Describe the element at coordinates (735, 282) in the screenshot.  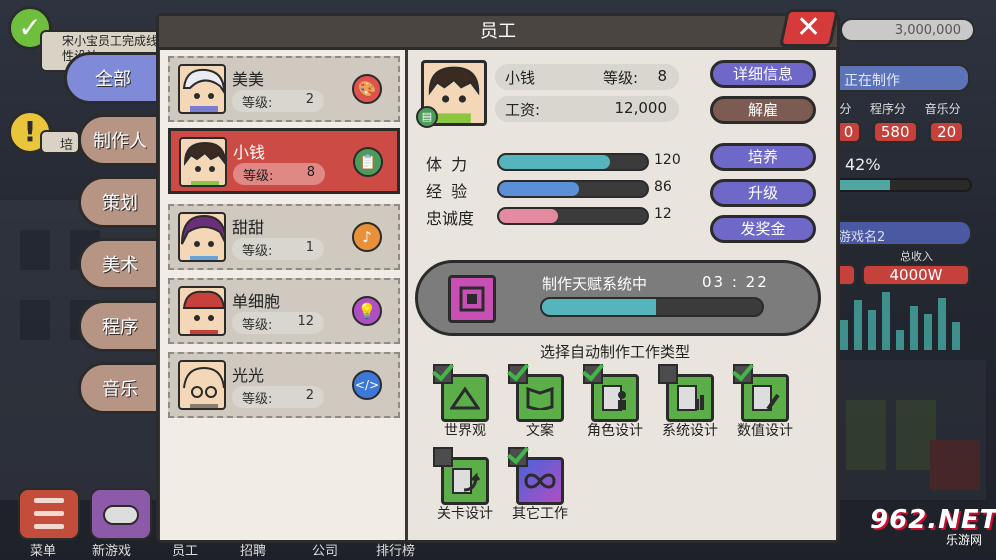
I see `talent-timer: 03 : 22` at that location.